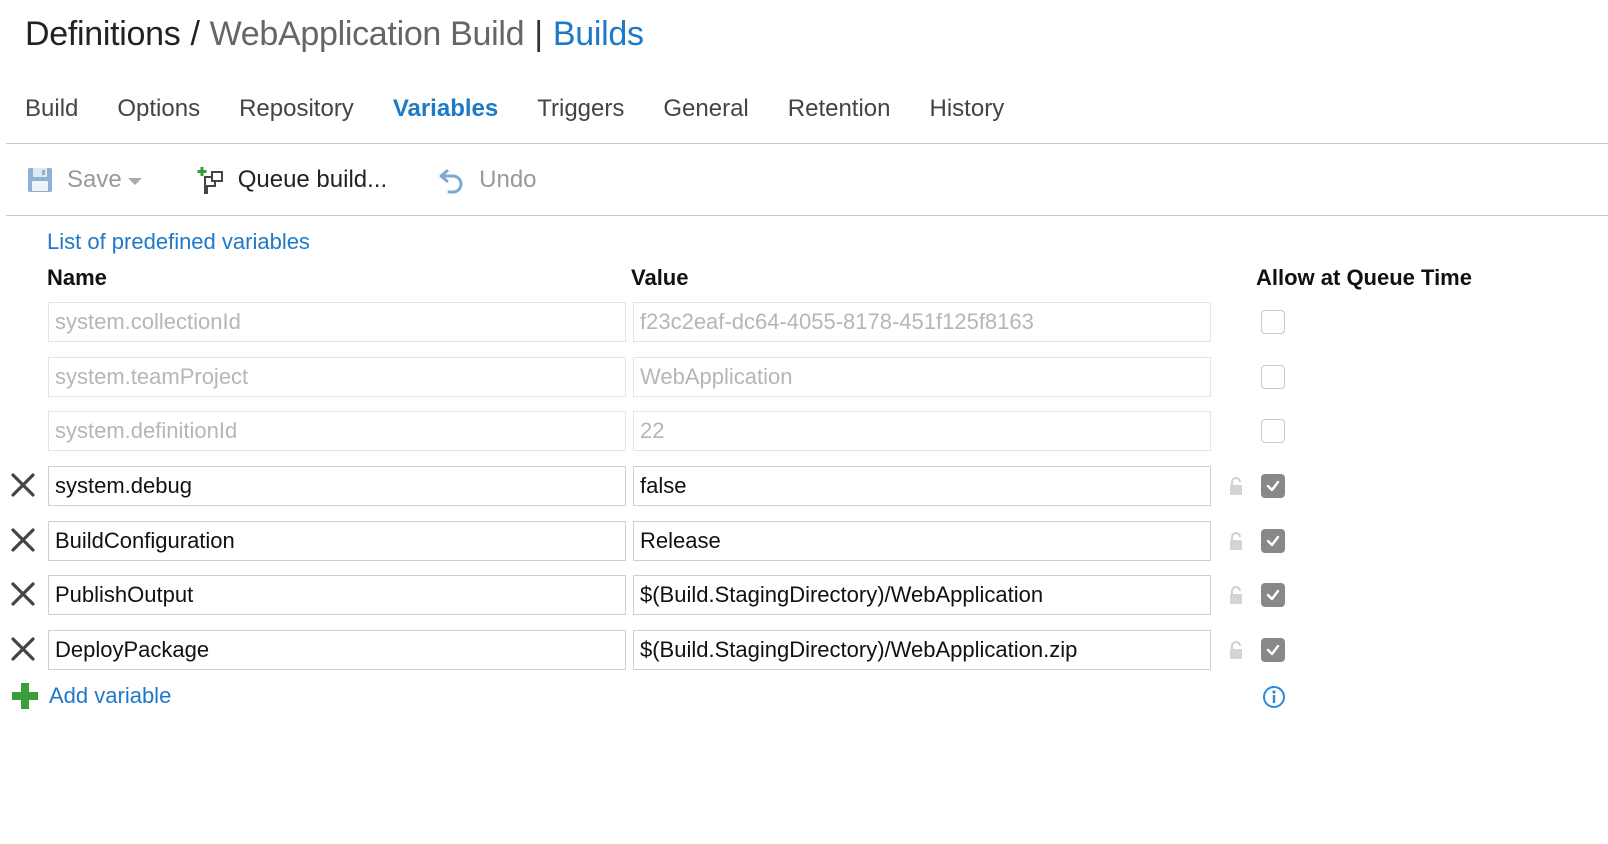  What do you see at coordinates (705, 109) in the screenshot?
I see `tab-general: General` at bounding box center [705, 109].